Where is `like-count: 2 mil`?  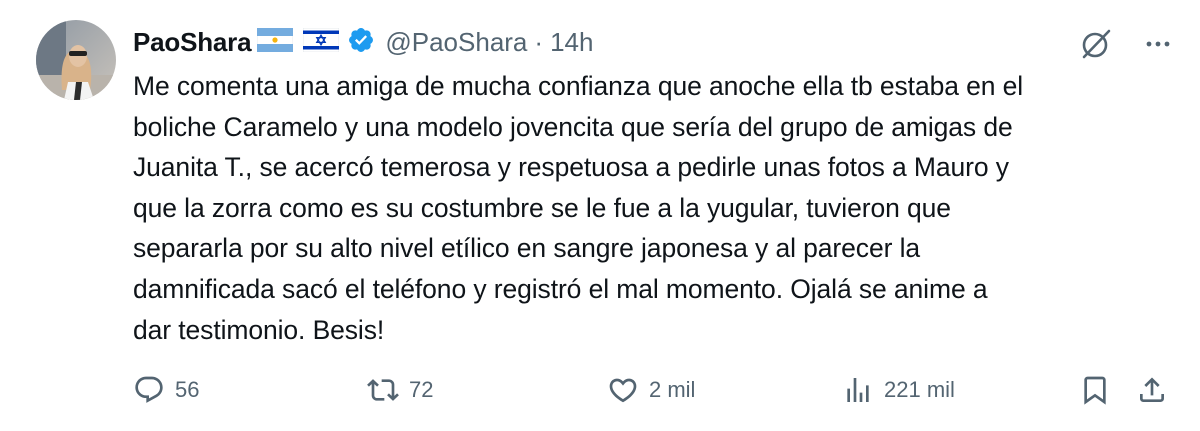 like-count: 2 mil is located at coordinates (672, 389).